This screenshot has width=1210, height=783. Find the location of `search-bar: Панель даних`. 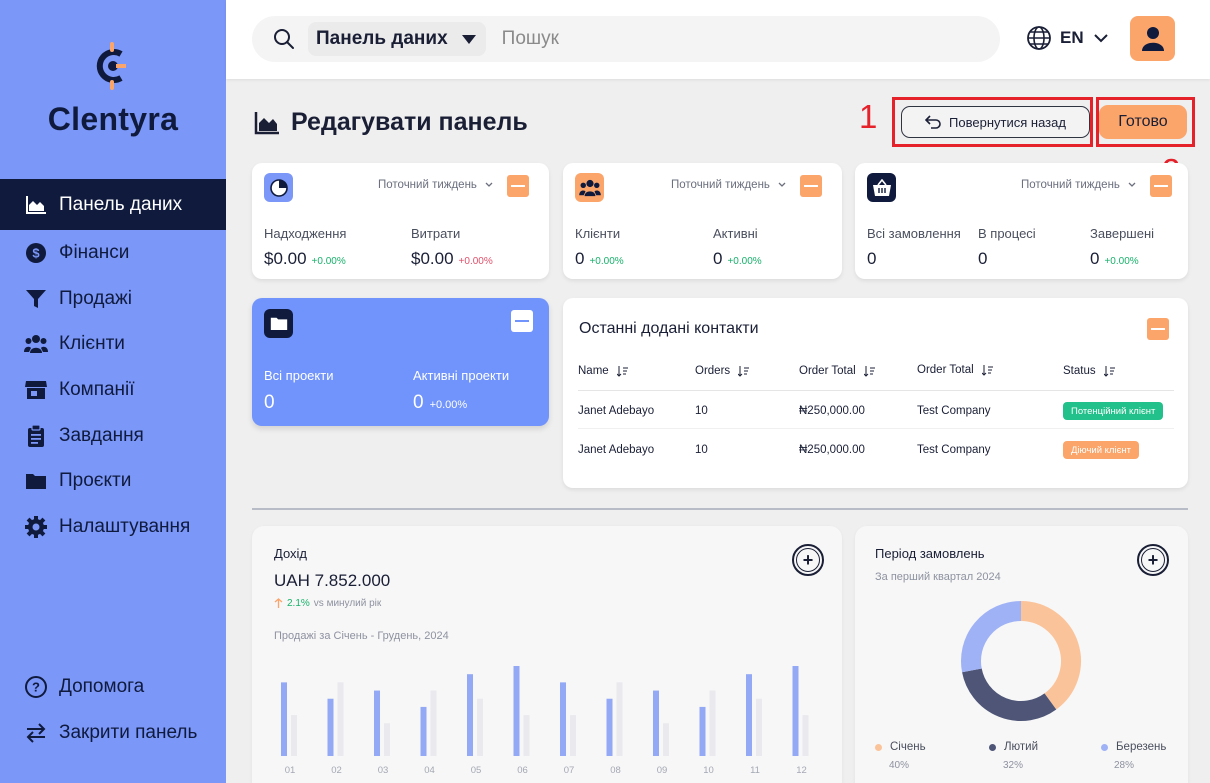

search-bar: Панель даних is located at coordinates (626, 39).